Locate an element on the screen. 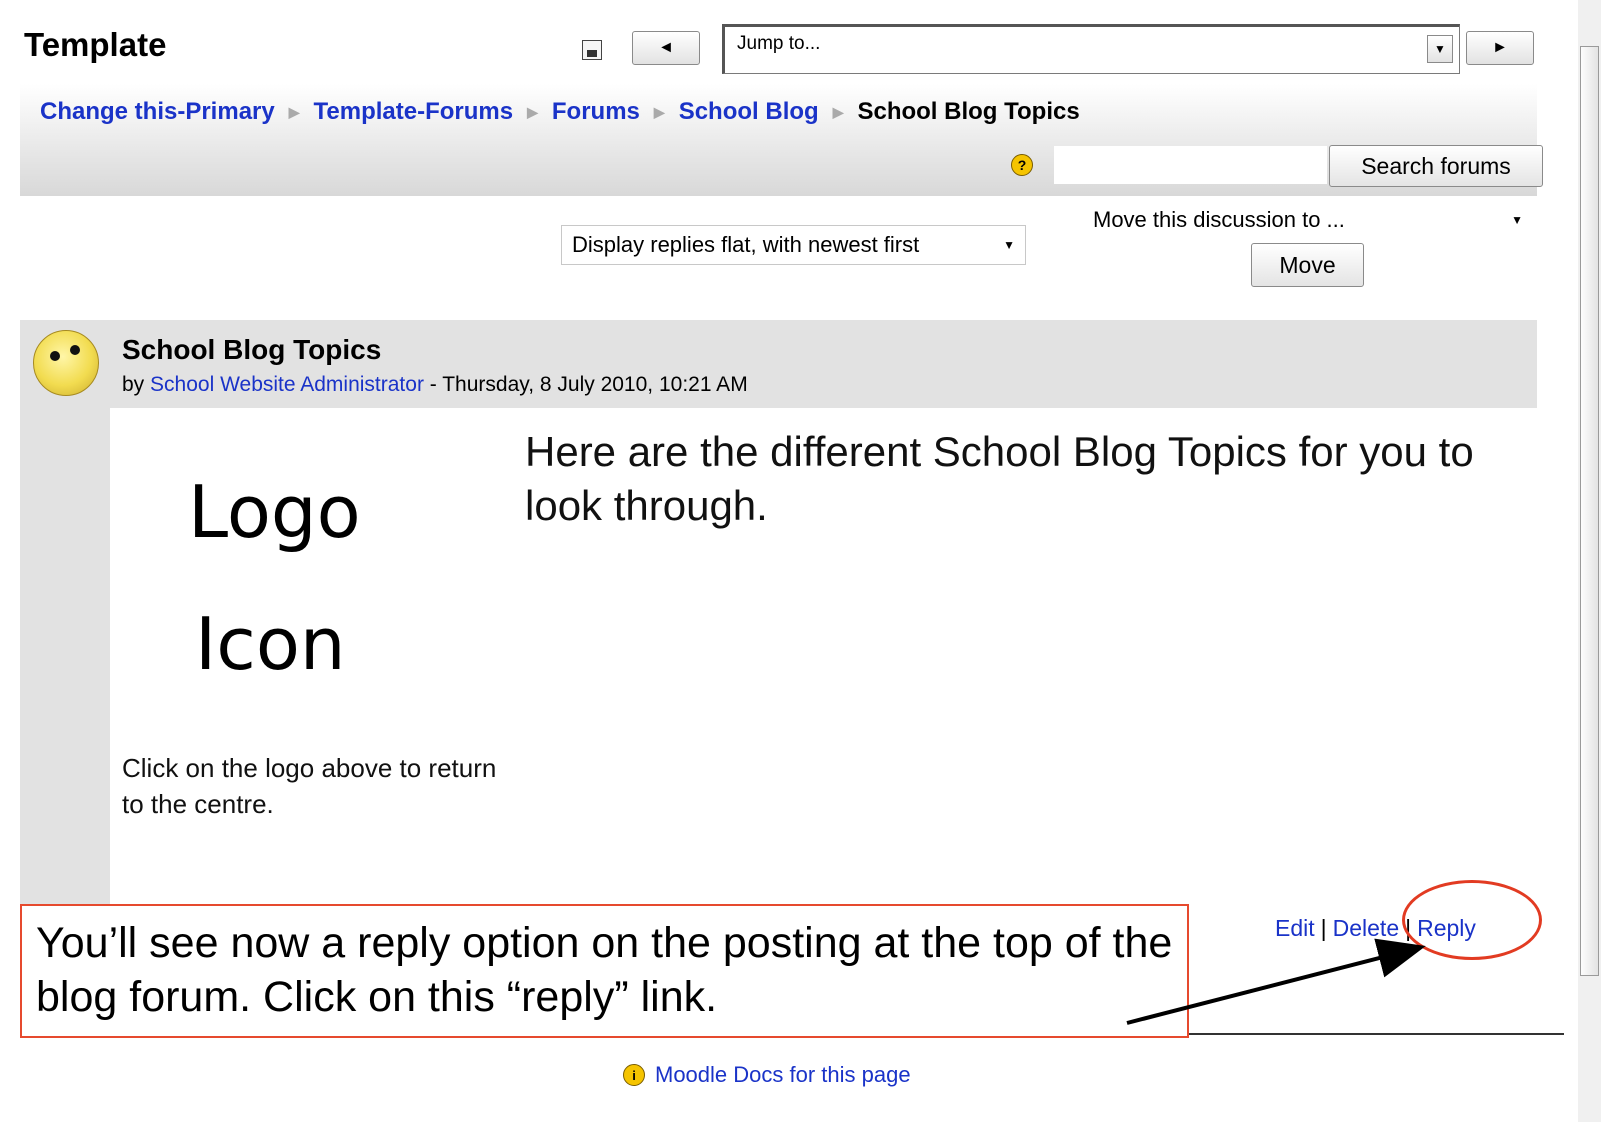  annotation-arrow is located at coordinates (1276, 981).